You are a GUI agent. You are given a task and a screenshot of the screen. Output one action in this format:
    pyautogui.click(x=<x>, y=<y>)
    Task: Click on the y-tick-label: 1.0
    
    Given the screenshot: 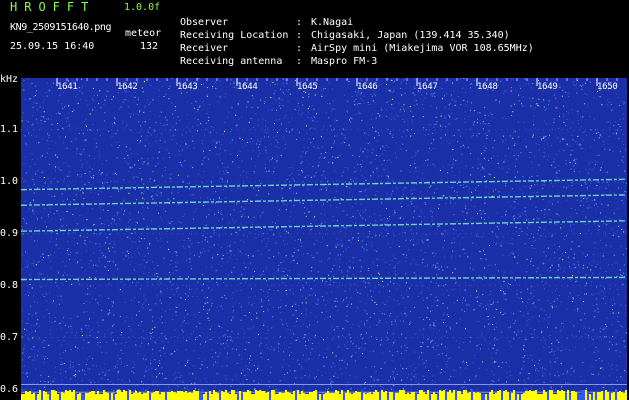 What is the action you would take?
    pyautogui.click(x=9, y=181)
    